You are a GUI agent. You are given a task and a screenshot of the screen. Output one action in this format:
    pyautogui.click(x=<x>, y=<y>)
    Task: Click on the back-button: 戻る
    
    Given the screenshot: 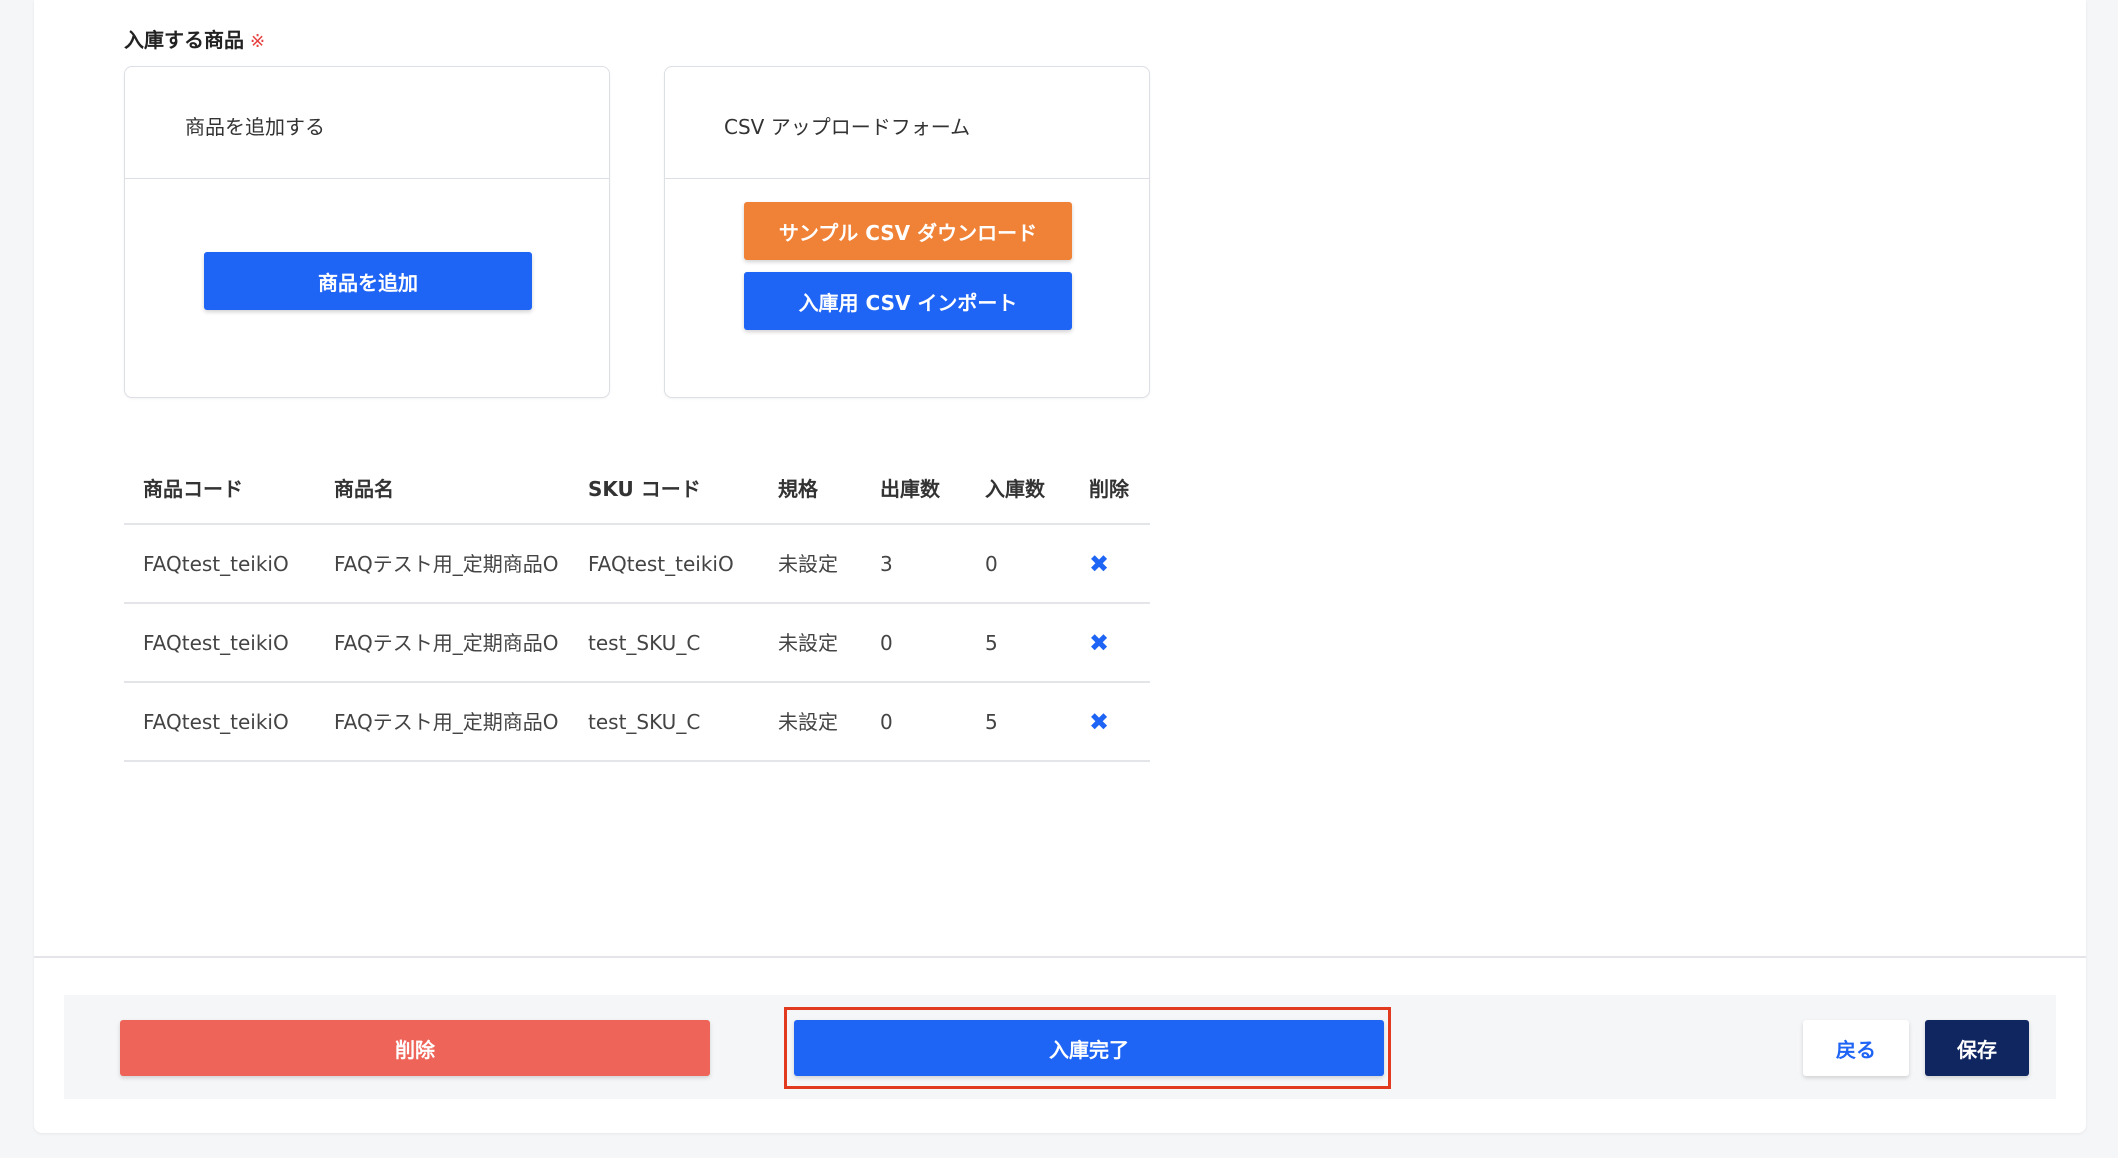 What is the action you would take?
    pyautogui.click(x=1856, y=1048)
    